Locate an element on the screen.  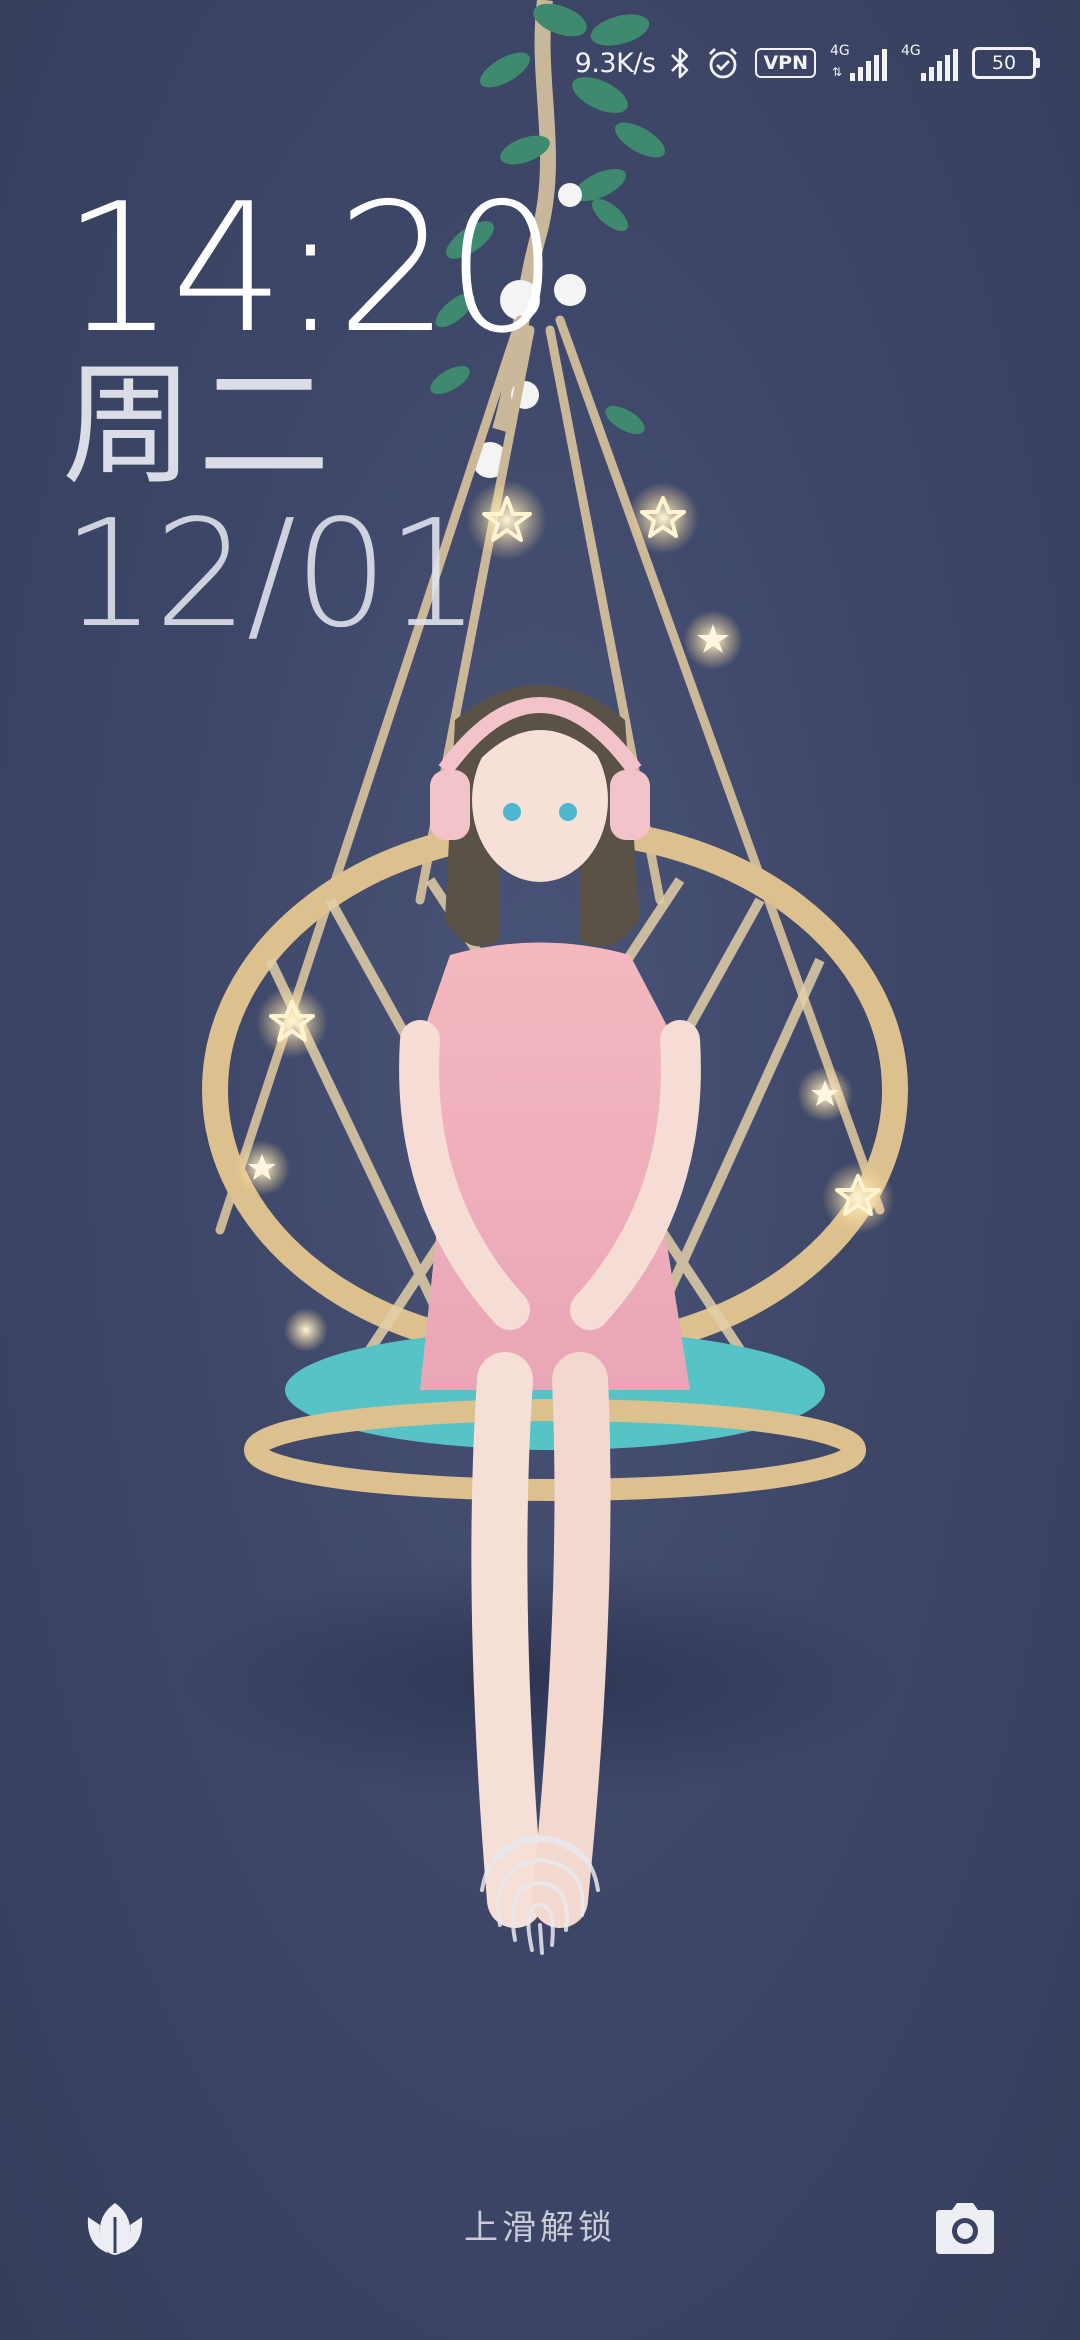
sim1-network-type: 4G is located at coordinates (840, 51).